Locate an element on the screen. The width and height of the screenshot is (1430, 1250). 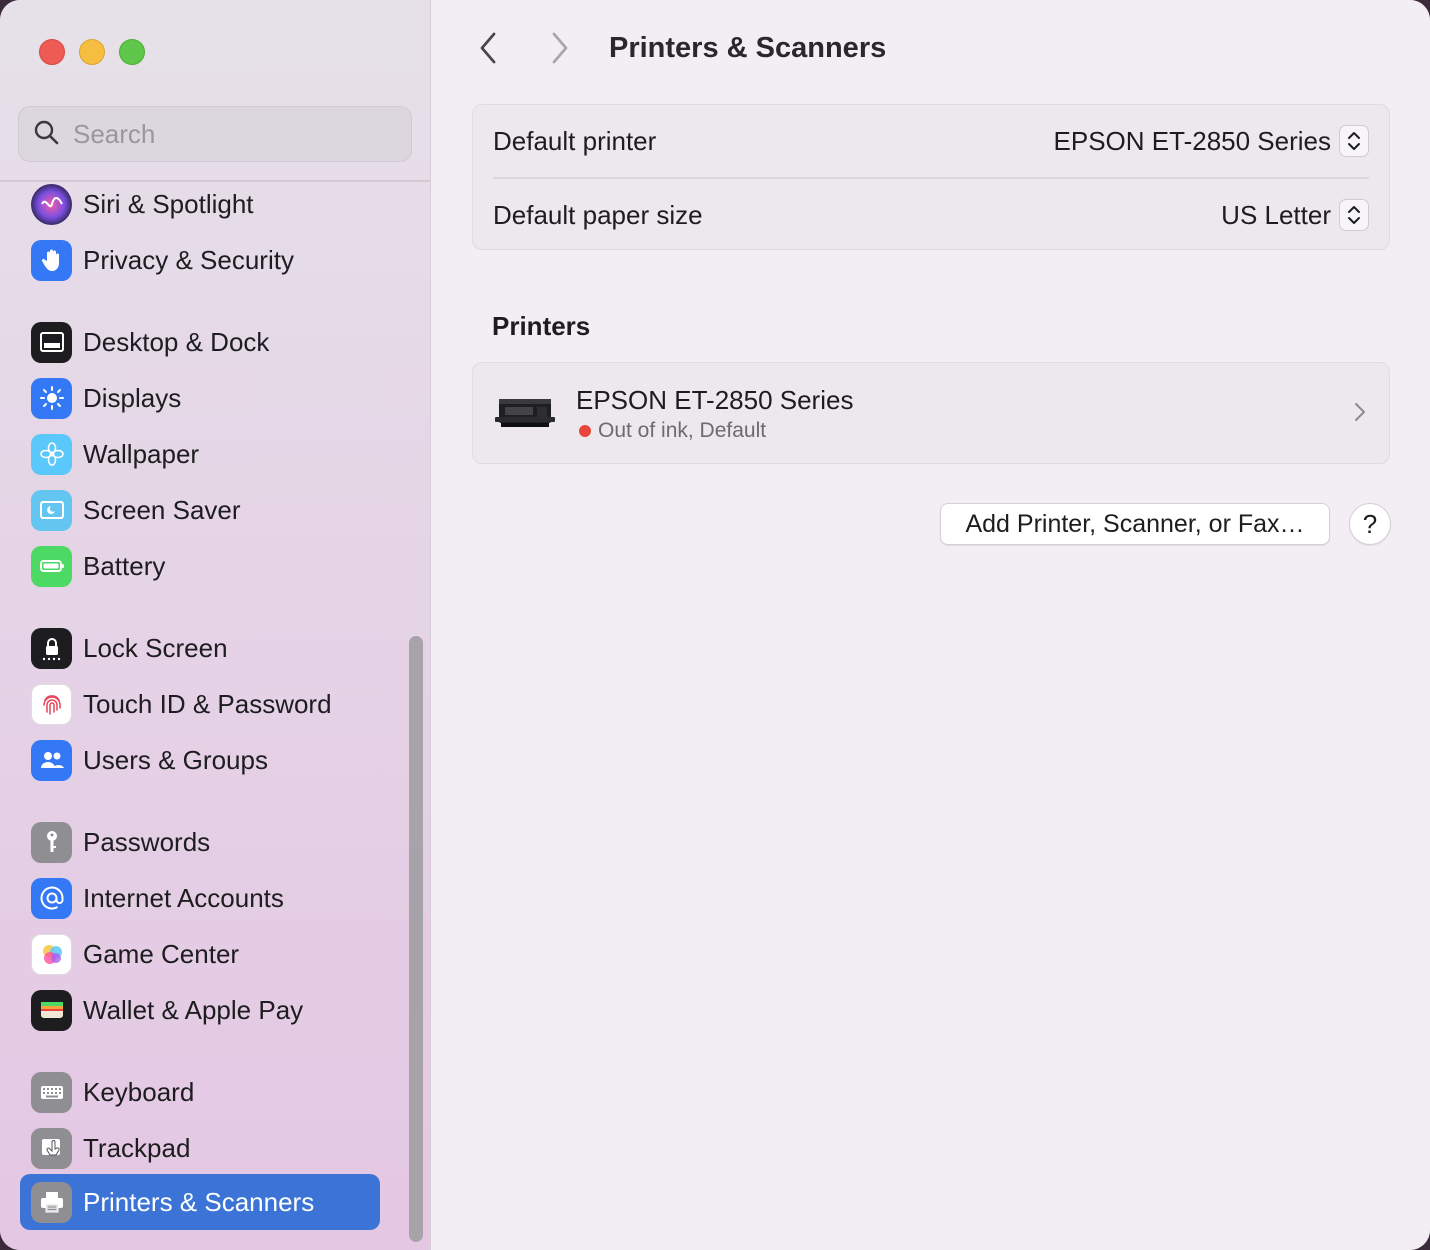
scrollbar-thumb is located at coordinates (416, 939).